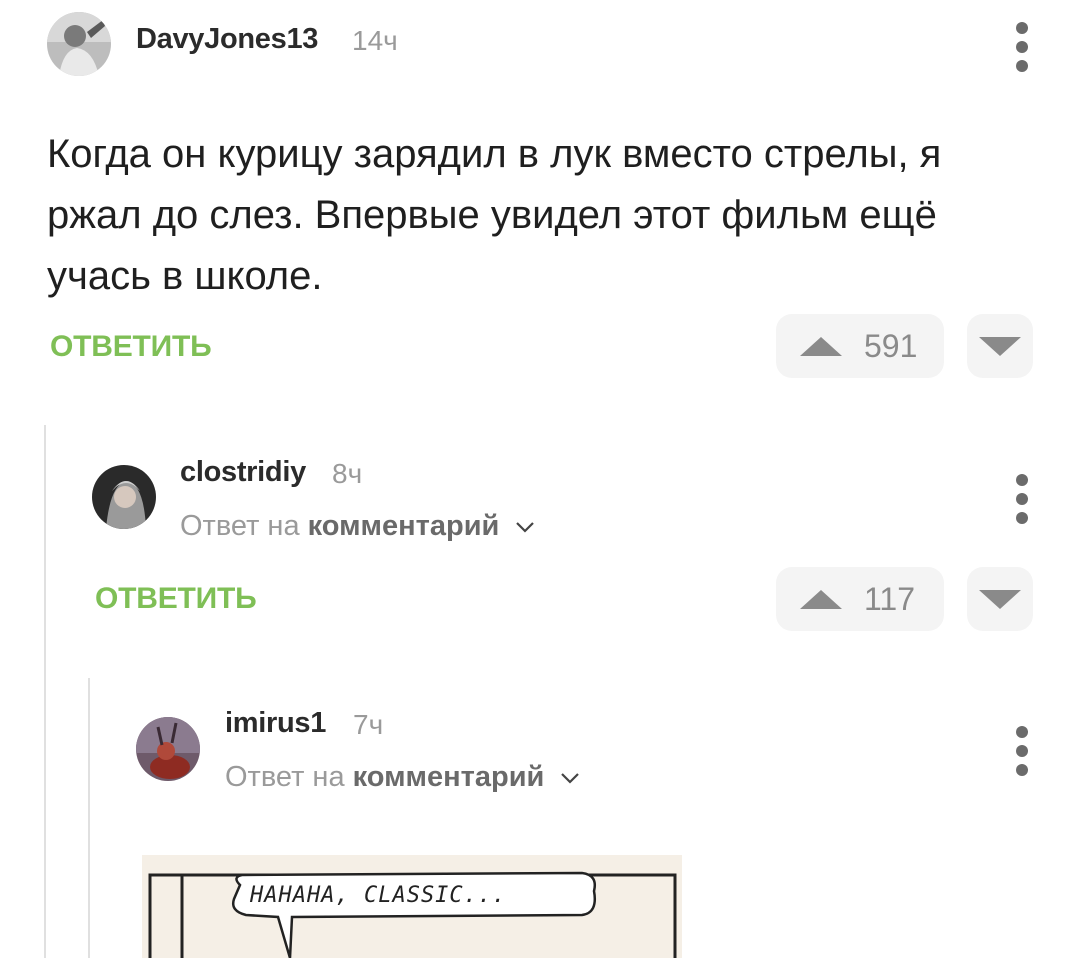 The image size is (1080, 958). I want to click on upvote-button: 117, so click(860, 599).